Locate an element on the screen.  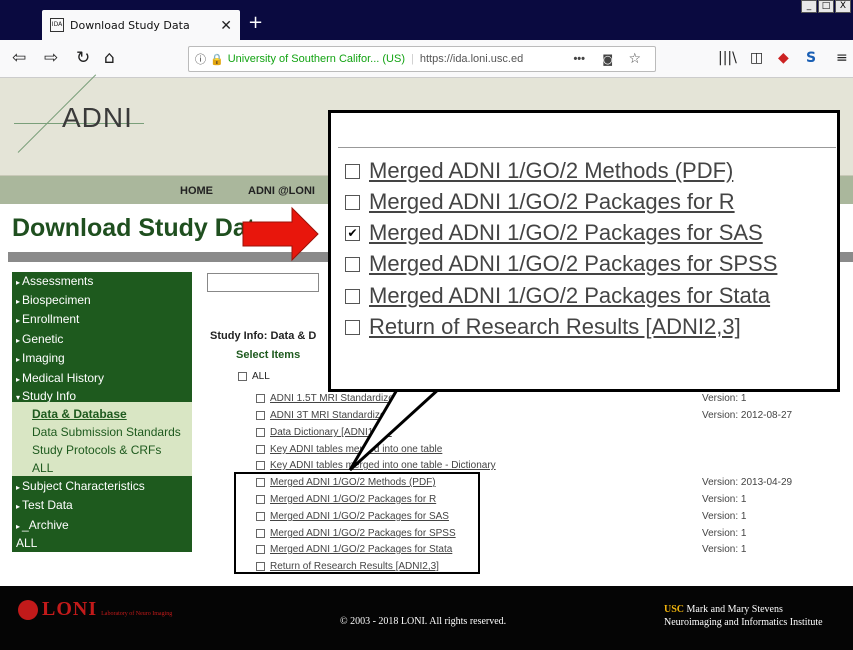
callout-item: ✔ Merged ADNI 1/GO/2 Packages for SAS is located at coordinates (554, 233).